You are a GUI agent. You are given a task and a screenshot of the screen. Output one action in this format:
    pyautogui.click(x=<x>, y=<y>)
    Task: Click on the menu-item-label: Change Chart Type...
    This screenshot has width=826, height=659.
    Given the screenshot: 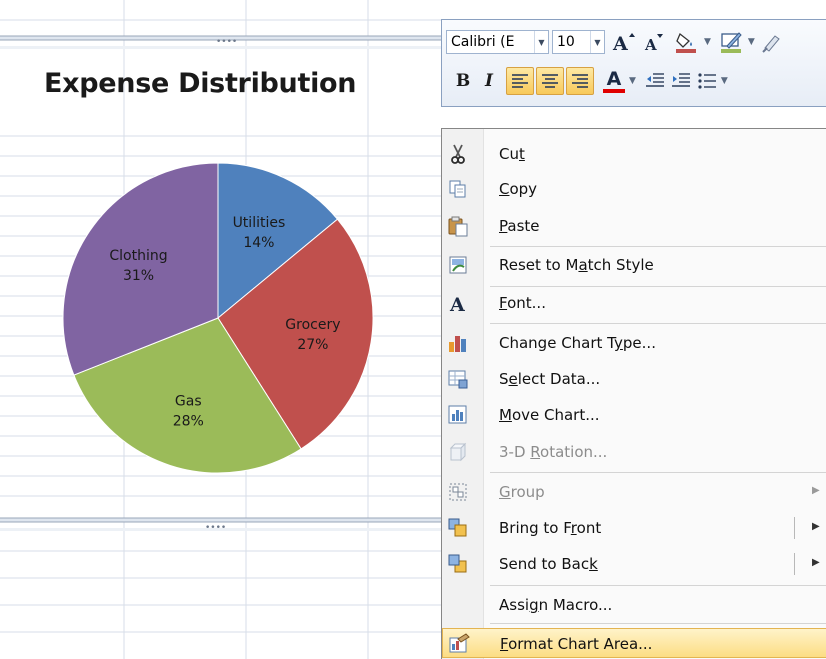 What is the action you would take?
    pyautogui.click(x=577, y=343)
    